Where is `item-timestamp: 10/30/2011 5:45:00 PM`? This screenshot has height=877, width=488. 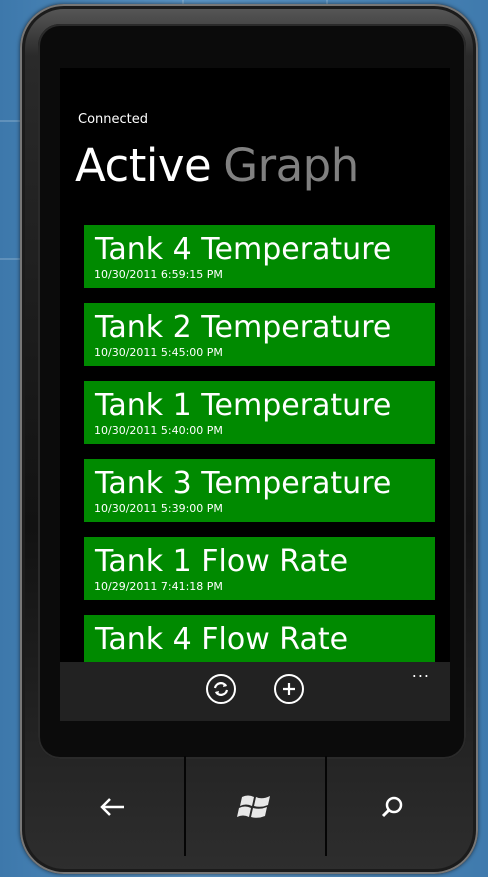
item-timestamp: 10/30/2011 5:45:00 PM is located at coordinates (158, 352).